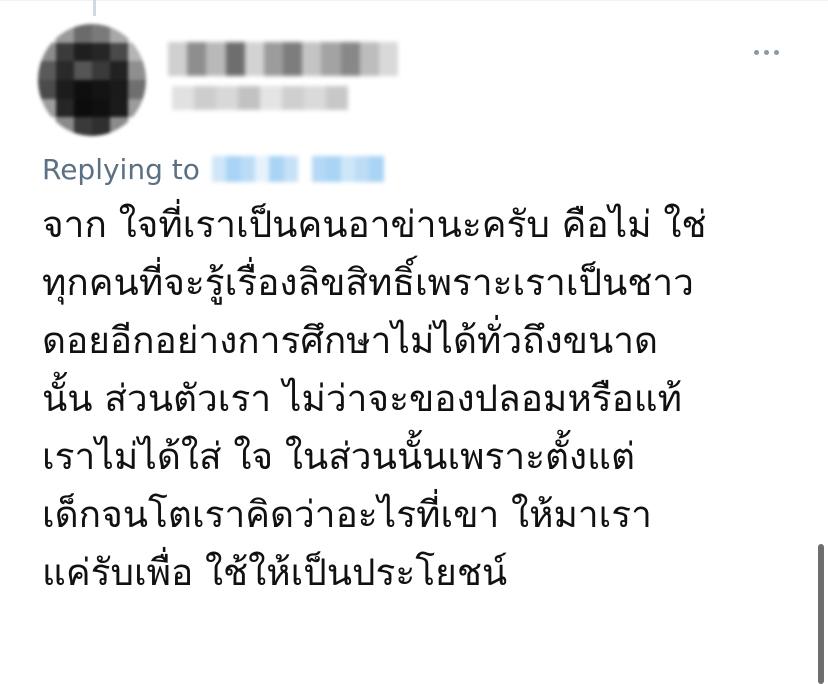 The width and height of the screenshot is (828, 684). What do you see at coordinates (374, 224) in the screenshot?
I see `tweet-text-line: จาก ใจที่เราเป็นคนอาข่านะครับ คือไม่ ใช่` at bounding box center [374, 224].